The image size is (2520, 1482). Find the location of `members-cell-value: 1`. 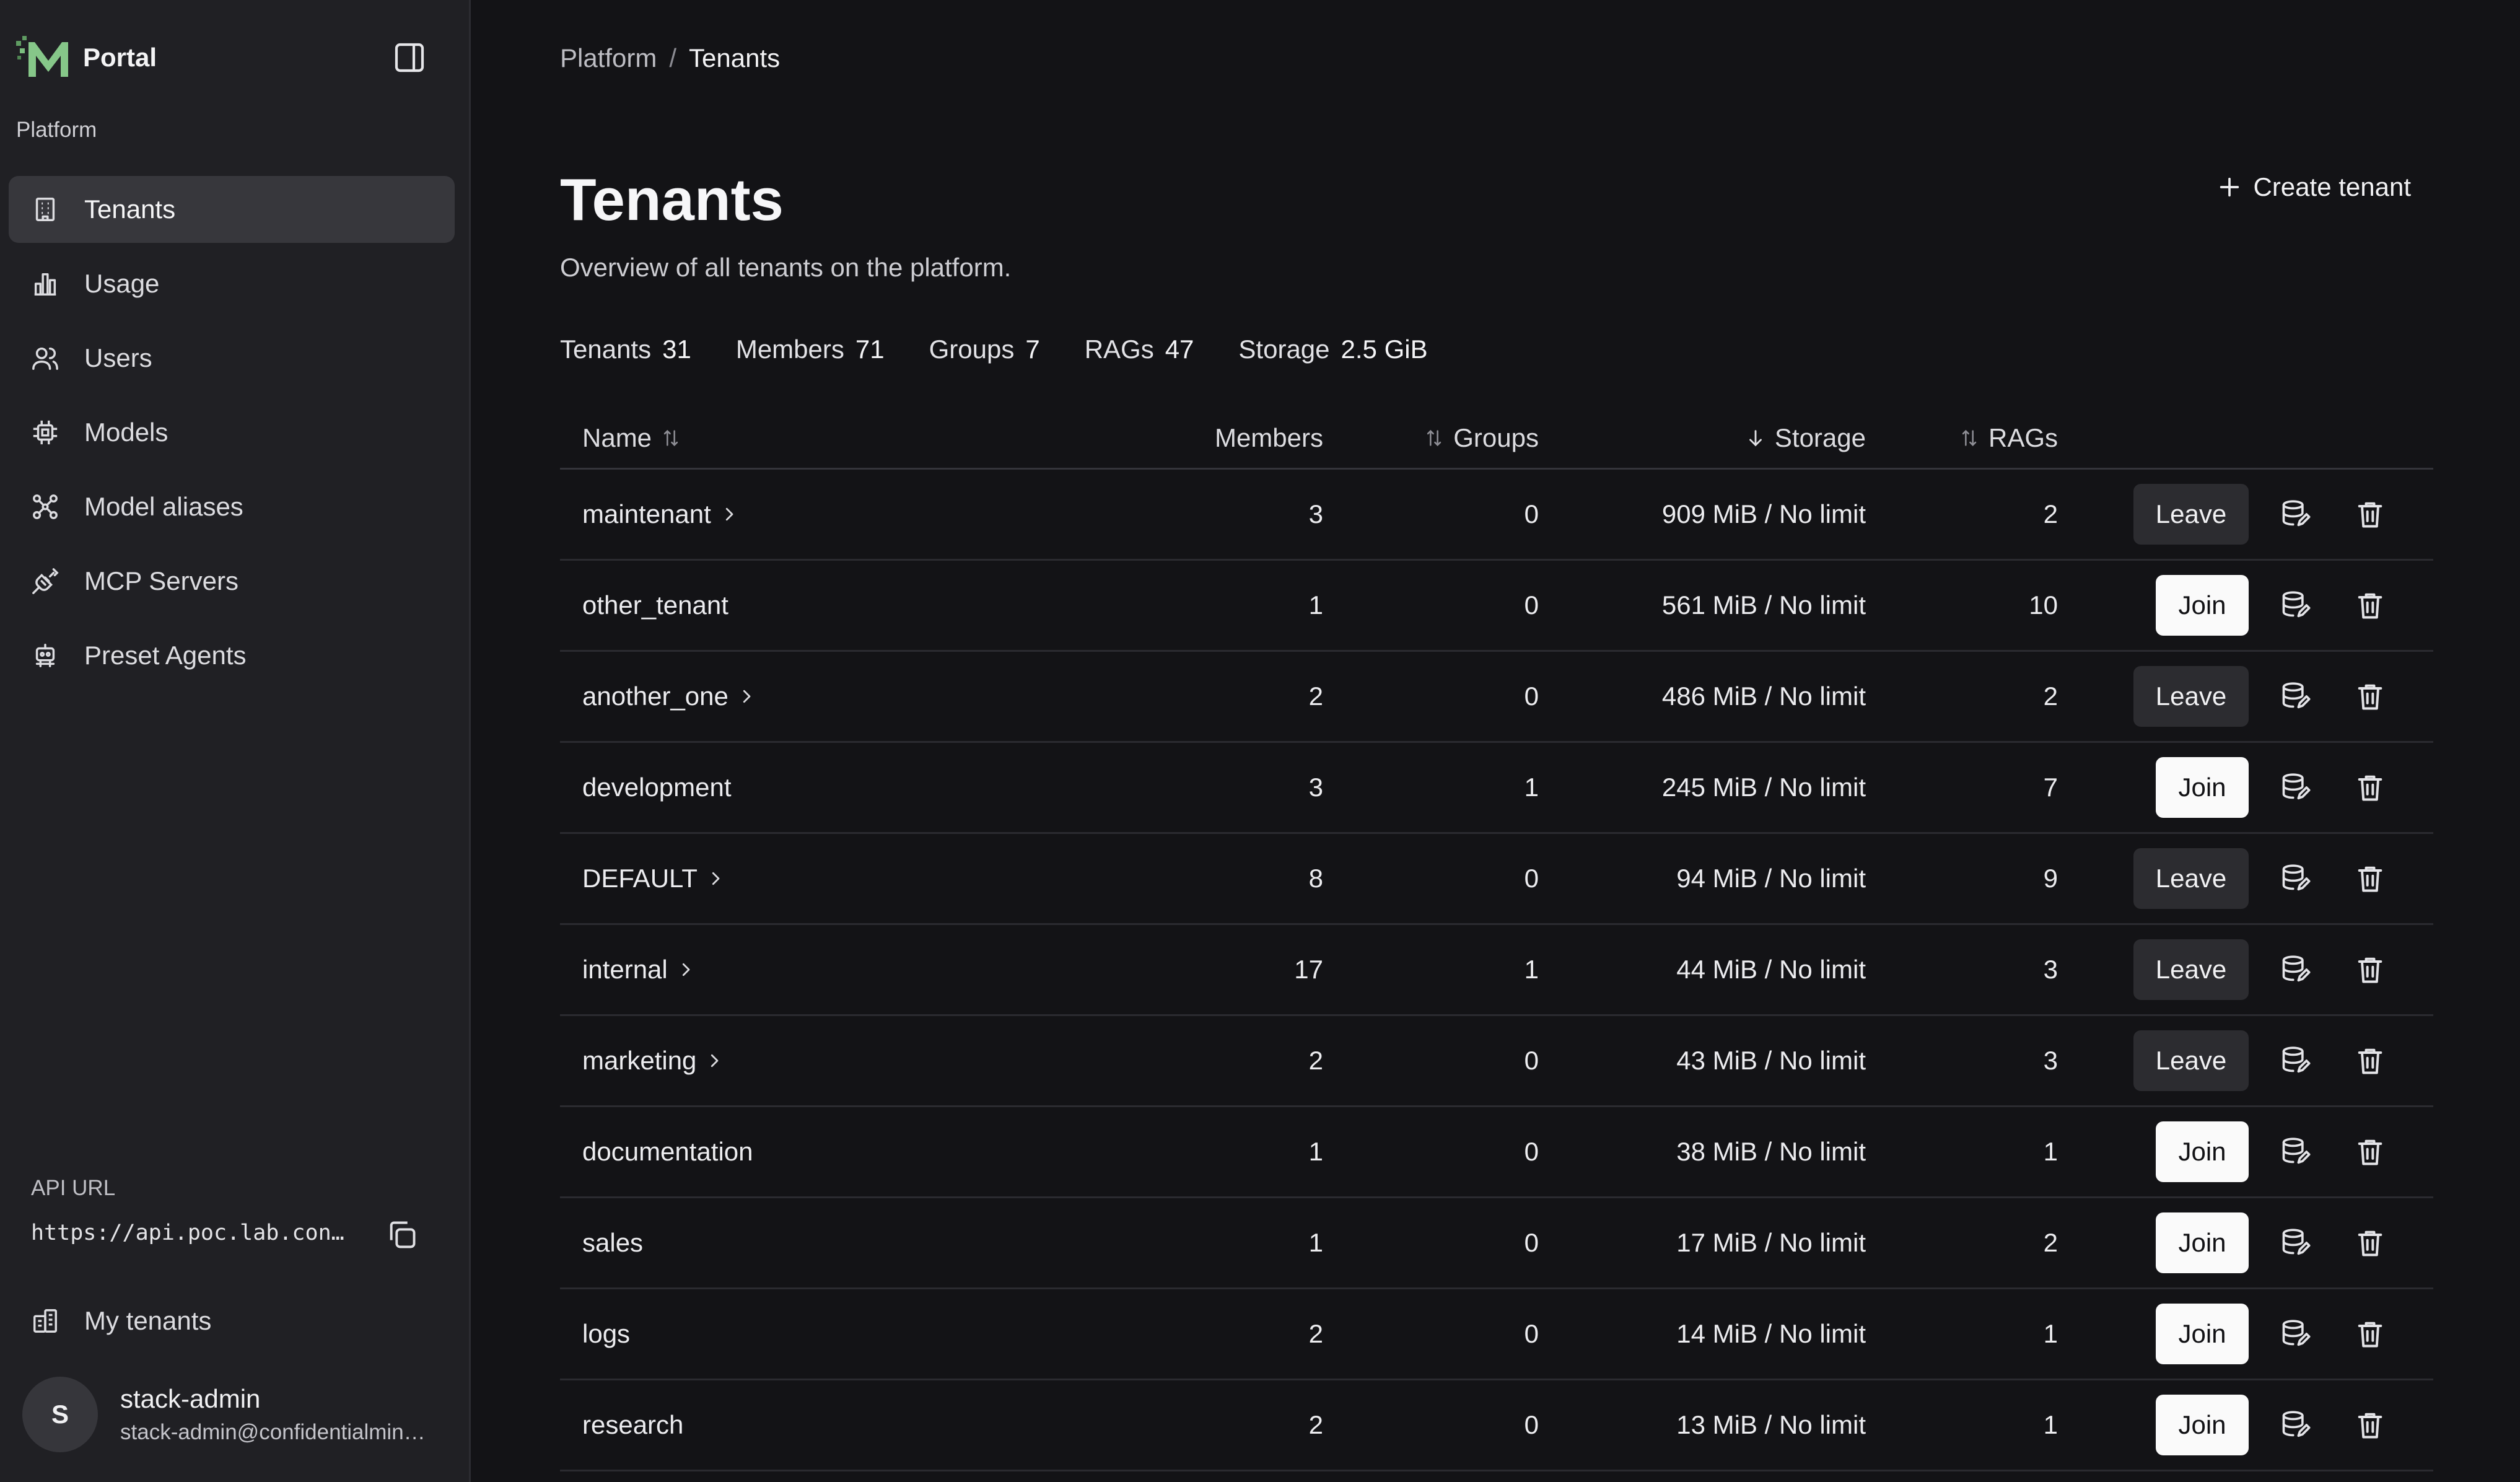

members-cell-value: 1 is located at coordinates (1315, 1151).